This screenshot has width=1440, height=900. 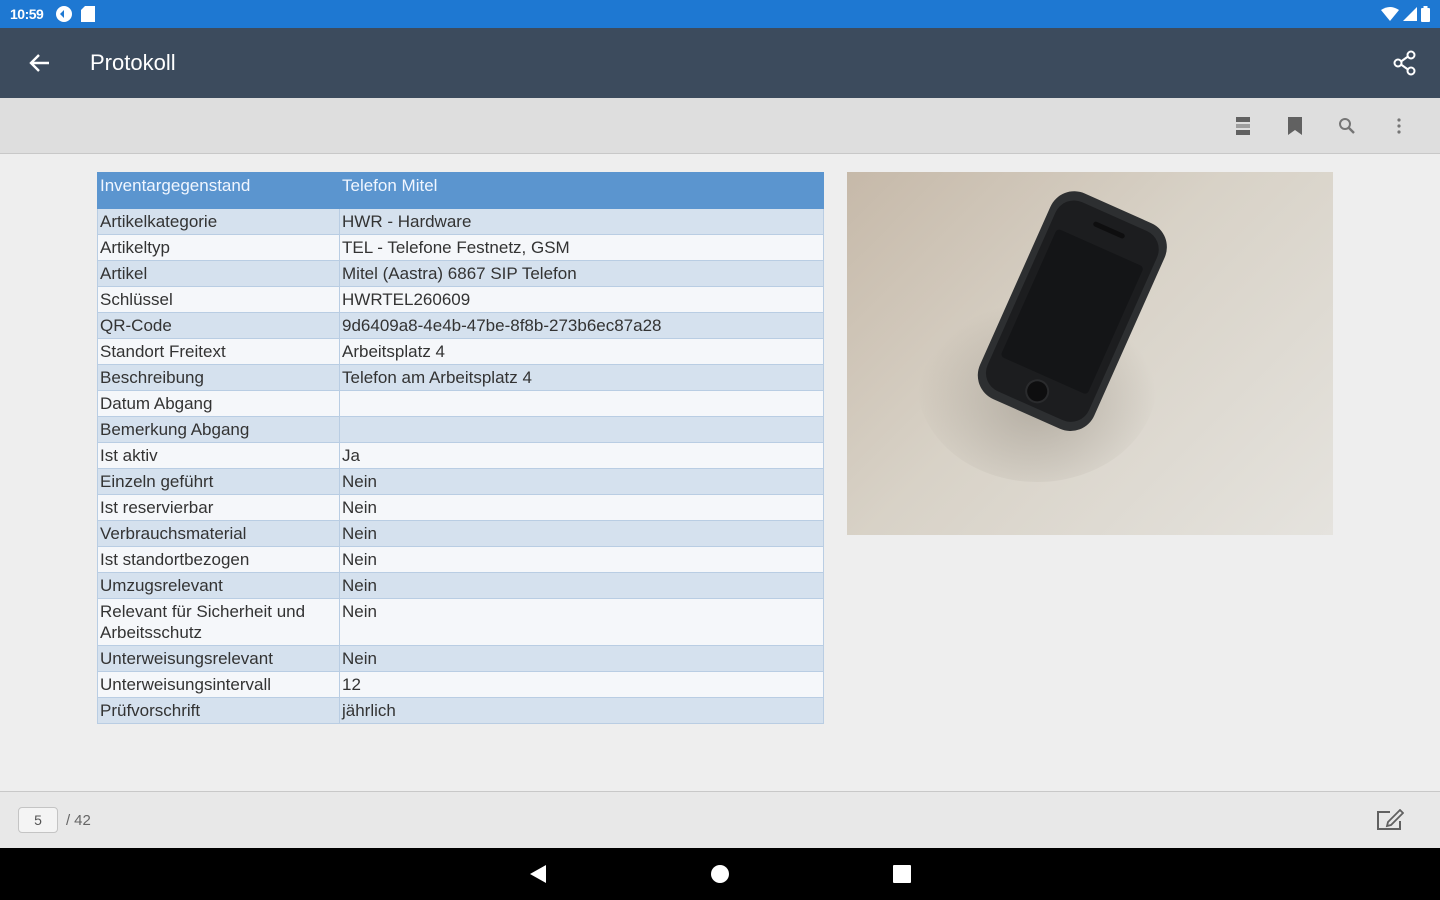 I want to click on table-row: Verbrauchsmaterial Nein, so click(x=460, y=533).